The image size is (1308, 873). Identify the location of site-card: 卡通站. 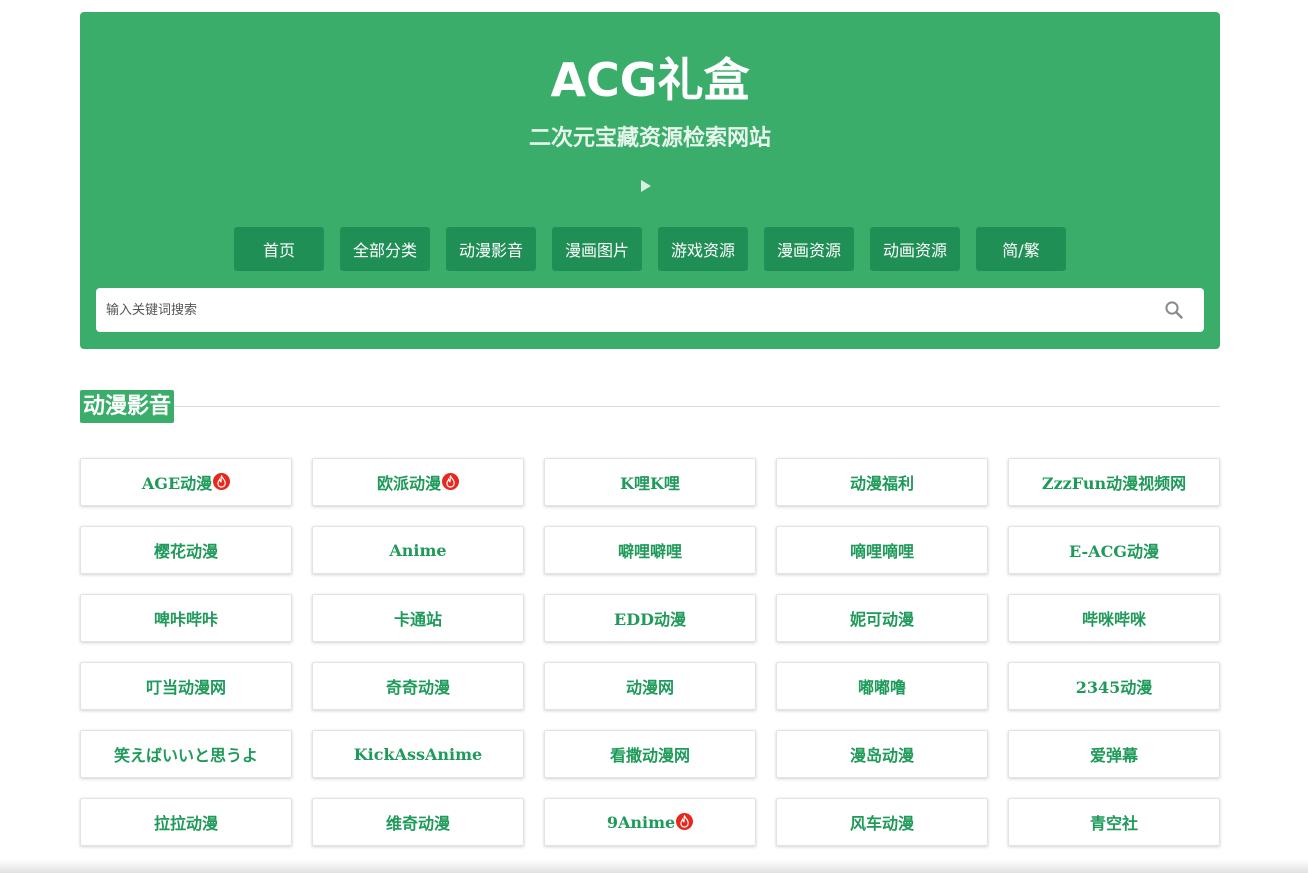
(418, 618).